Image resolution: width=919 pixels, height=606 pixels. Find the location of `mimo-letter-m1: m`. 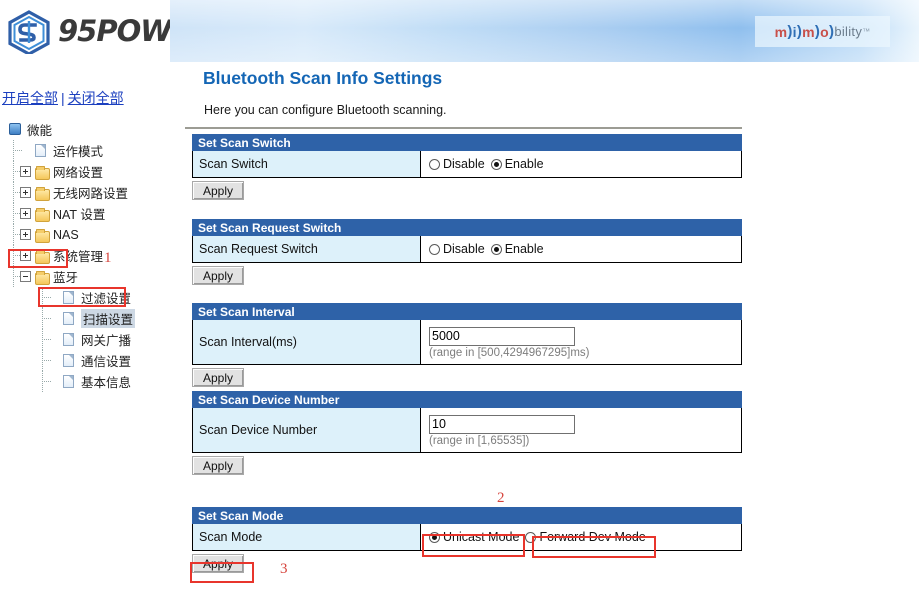

mimo-letter-m1: m is located at coordinates (781, 31).